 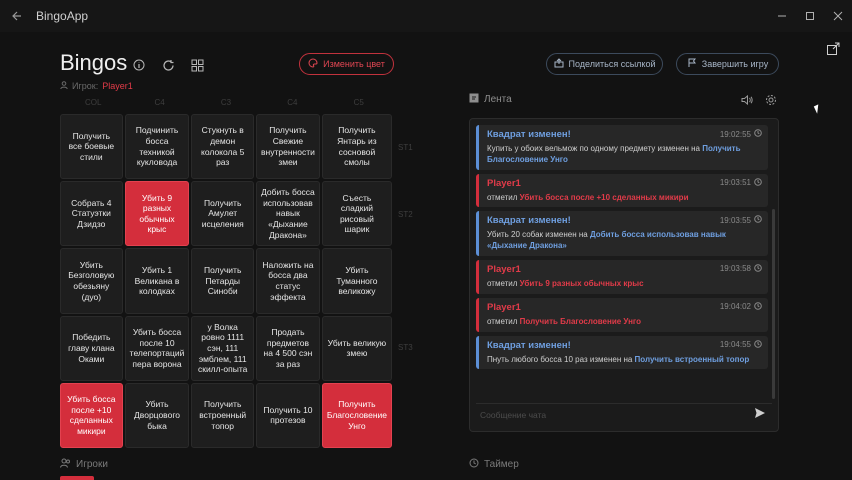 I want to click on bingo-cell: Получить Свежие внутренности змеи, so click(x=288, y=147).